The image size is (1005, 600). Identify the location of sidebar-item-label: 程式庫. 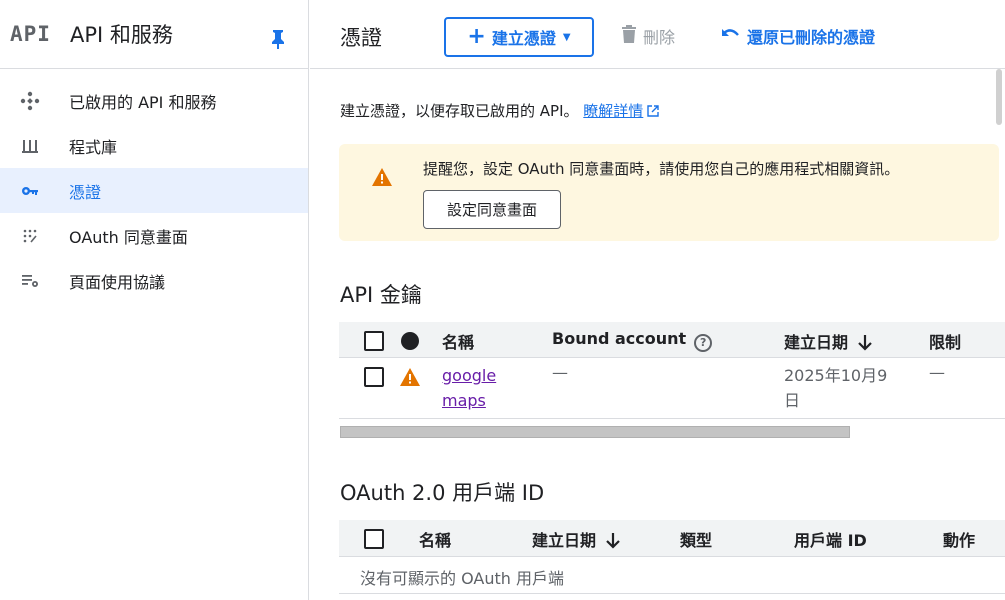
(93, 147).